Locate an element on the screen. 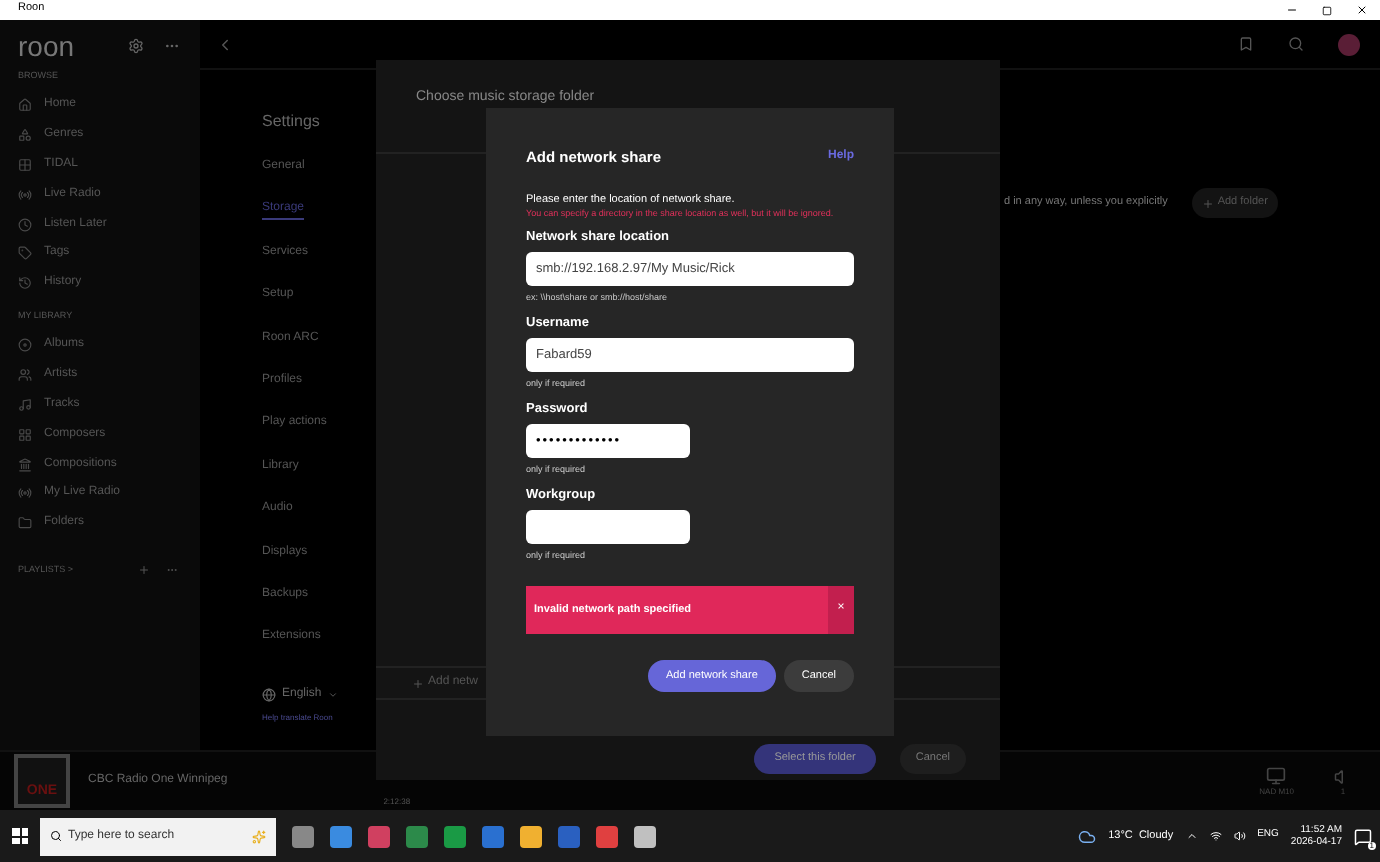 This screenshot has height=862, width=1380. back-icon is located at coordinates (225, 44).